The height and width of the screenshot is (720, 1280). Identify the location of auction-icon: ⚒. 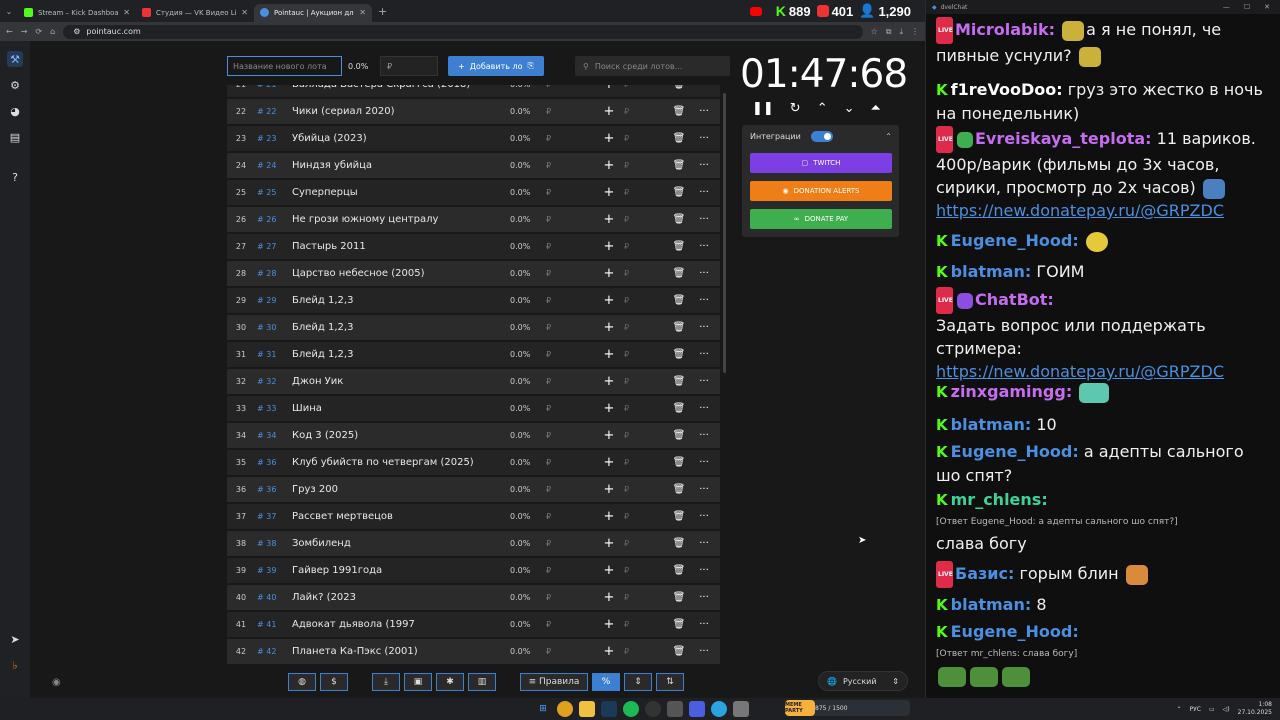
(15, 59).